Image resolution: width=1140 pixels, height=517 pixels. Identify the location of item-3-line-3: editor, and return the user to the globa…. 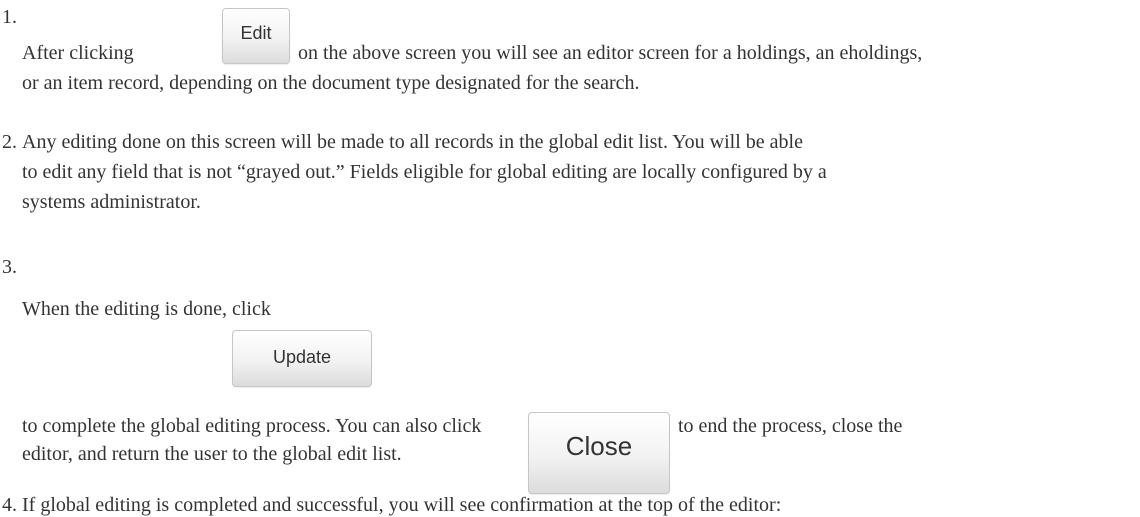
(212, 454).